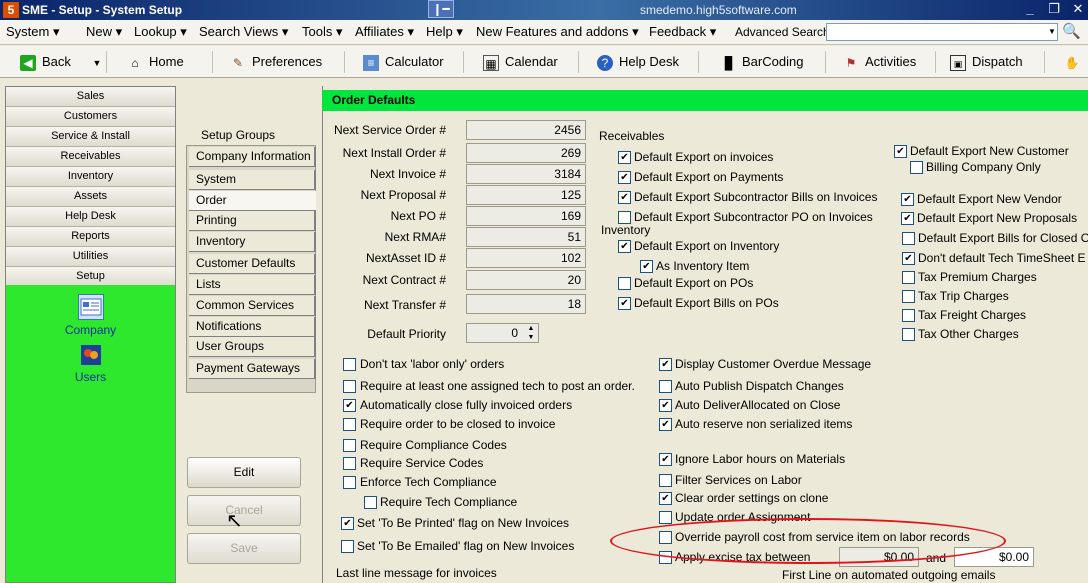 This screenshot has height=583, width=1088. I want to click on home-button: ⌂ Home, so click(155, 62).